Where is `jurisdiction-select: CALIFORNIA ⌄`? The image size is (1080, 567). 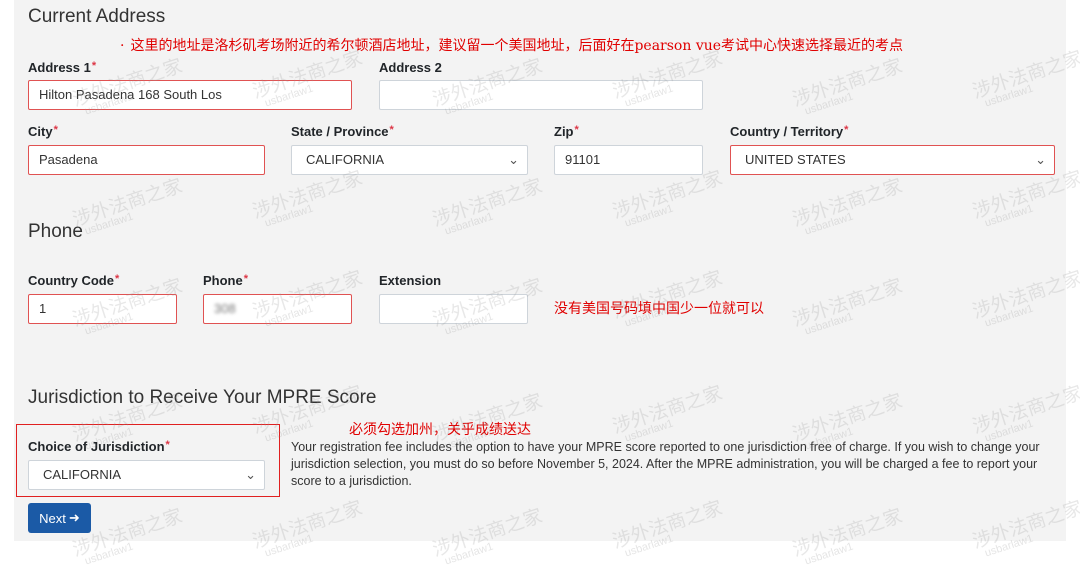 jurisdiction-select: CALIFORNIA ⌄ is located at coordinates (146, 475).